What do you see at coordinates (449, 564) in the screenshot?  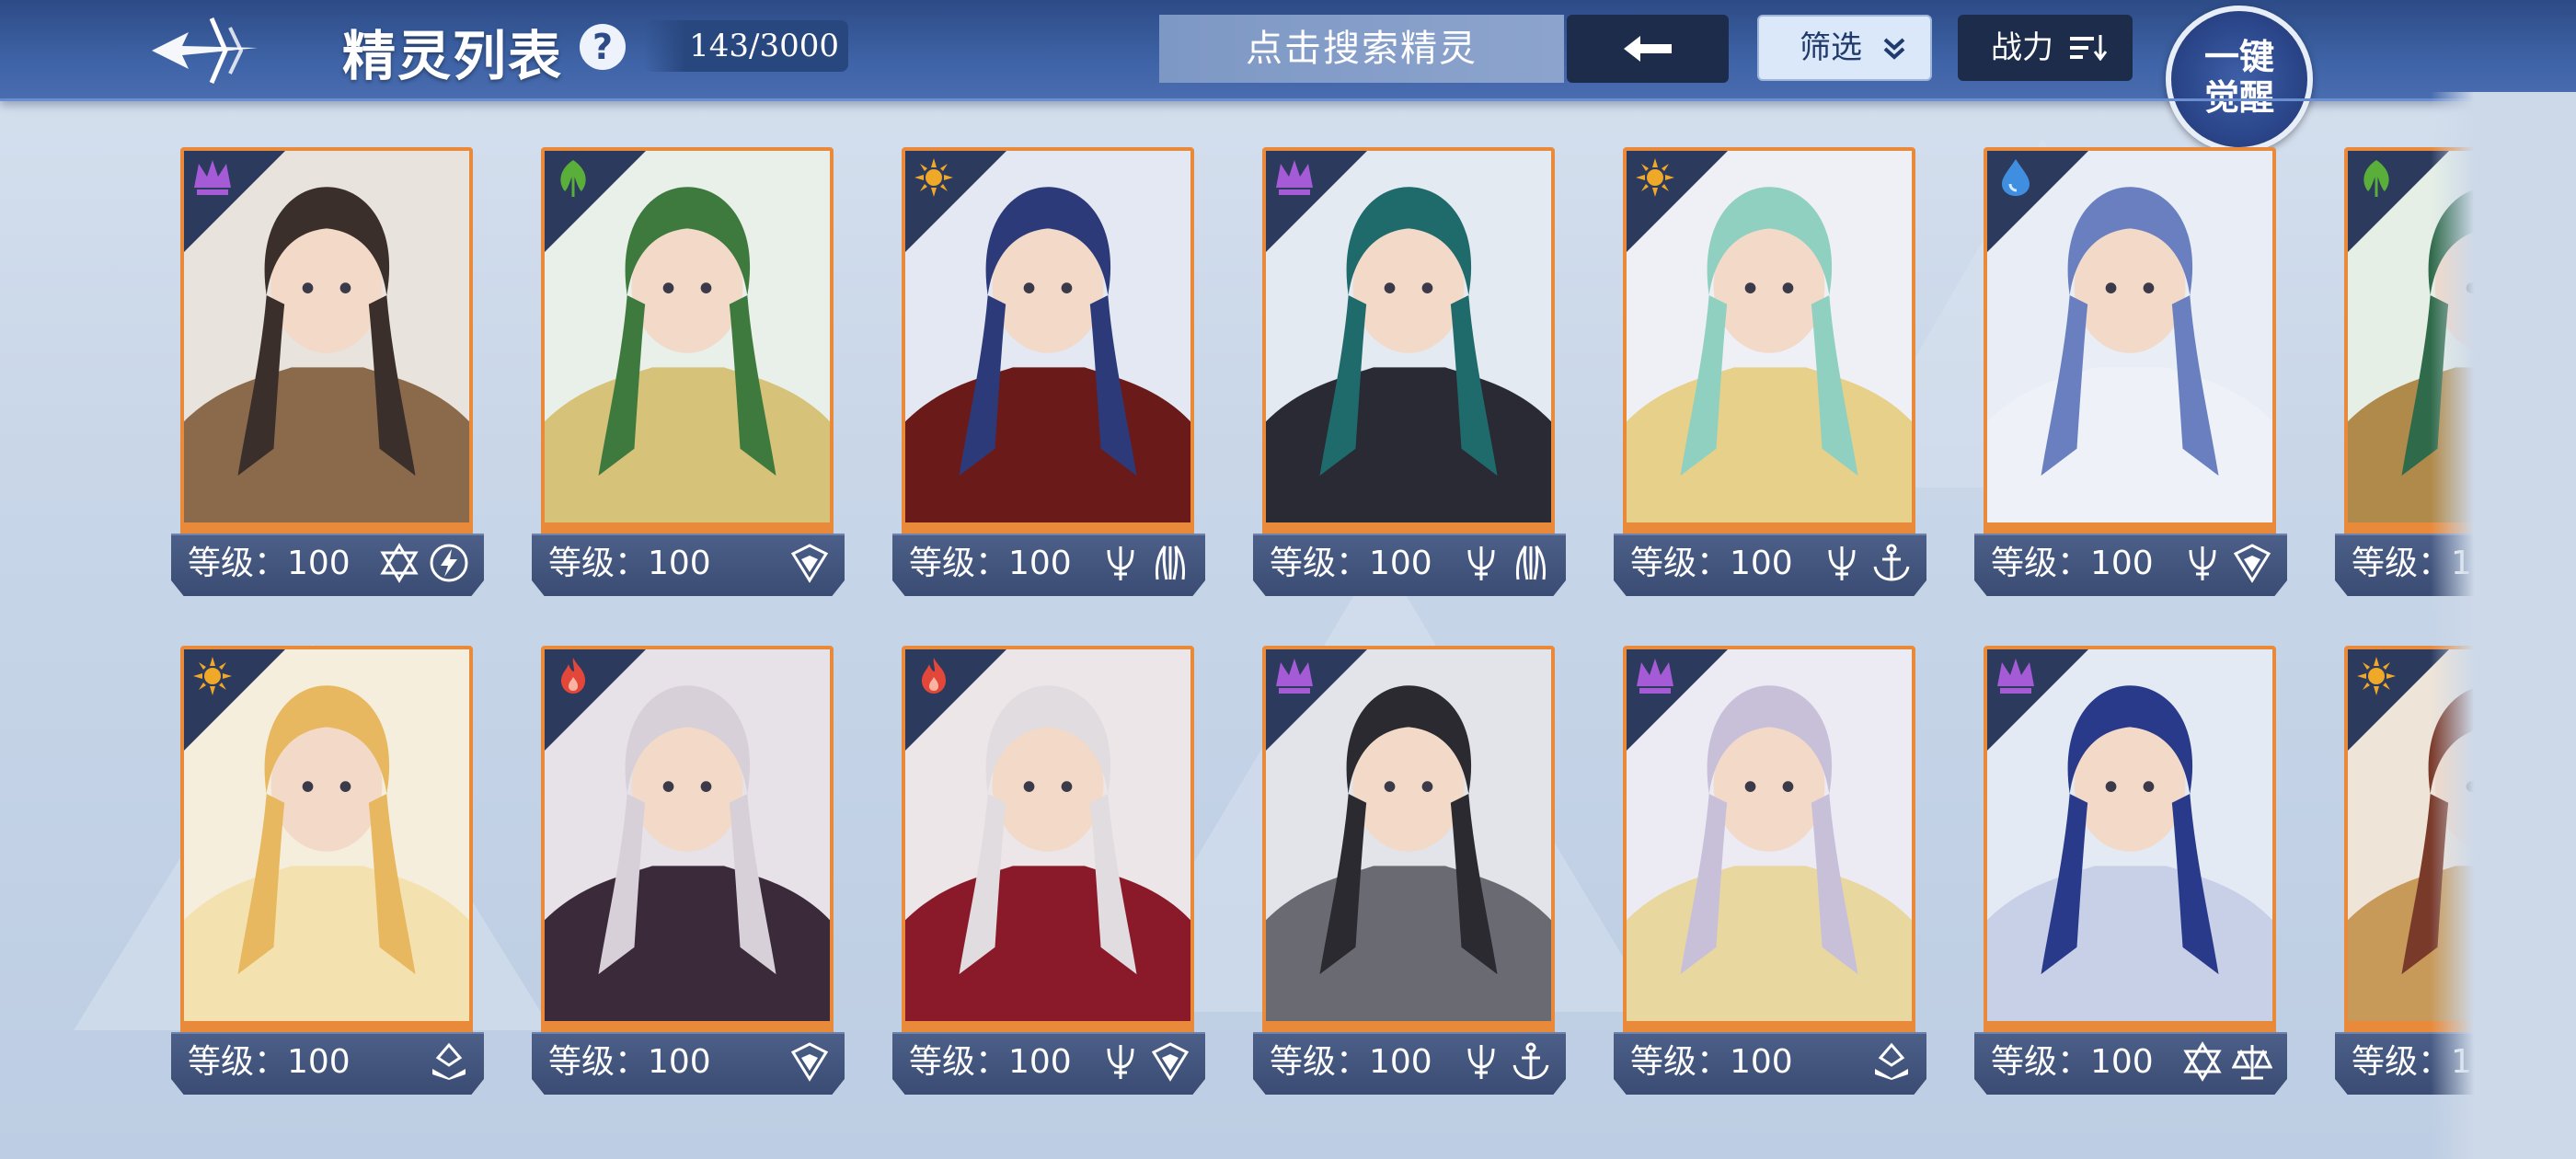 I see `lightning-icon` at bounding box center [449, 564].